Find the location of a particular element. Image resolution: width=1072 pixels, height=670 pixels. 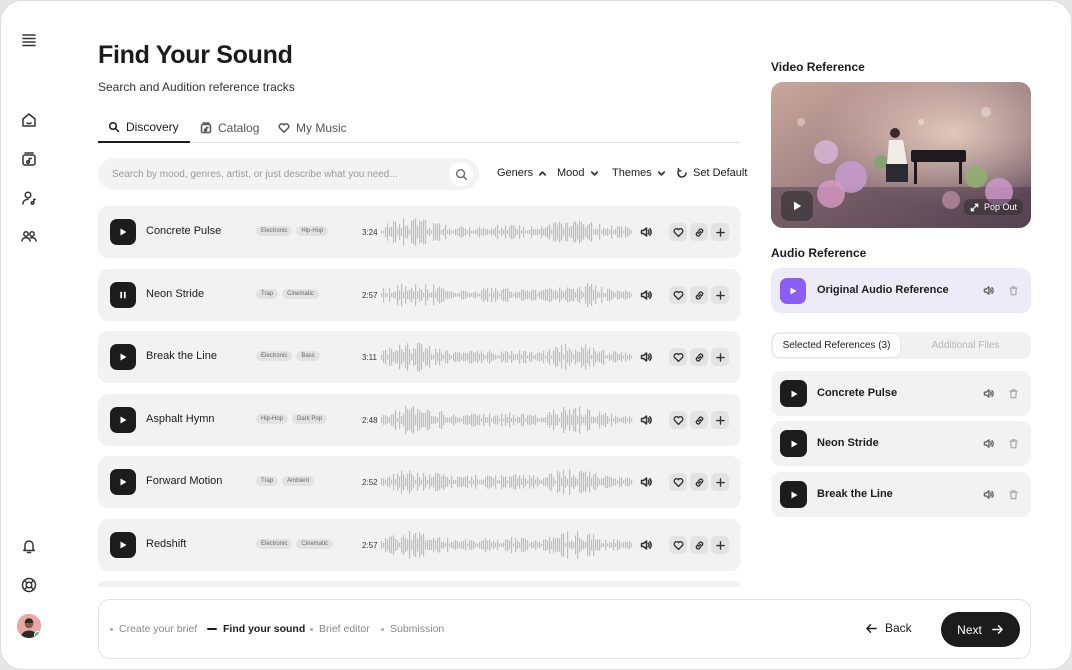

track-row: Redshift Electronic Cinematic 2:57 is located at coordinates (419, 545).